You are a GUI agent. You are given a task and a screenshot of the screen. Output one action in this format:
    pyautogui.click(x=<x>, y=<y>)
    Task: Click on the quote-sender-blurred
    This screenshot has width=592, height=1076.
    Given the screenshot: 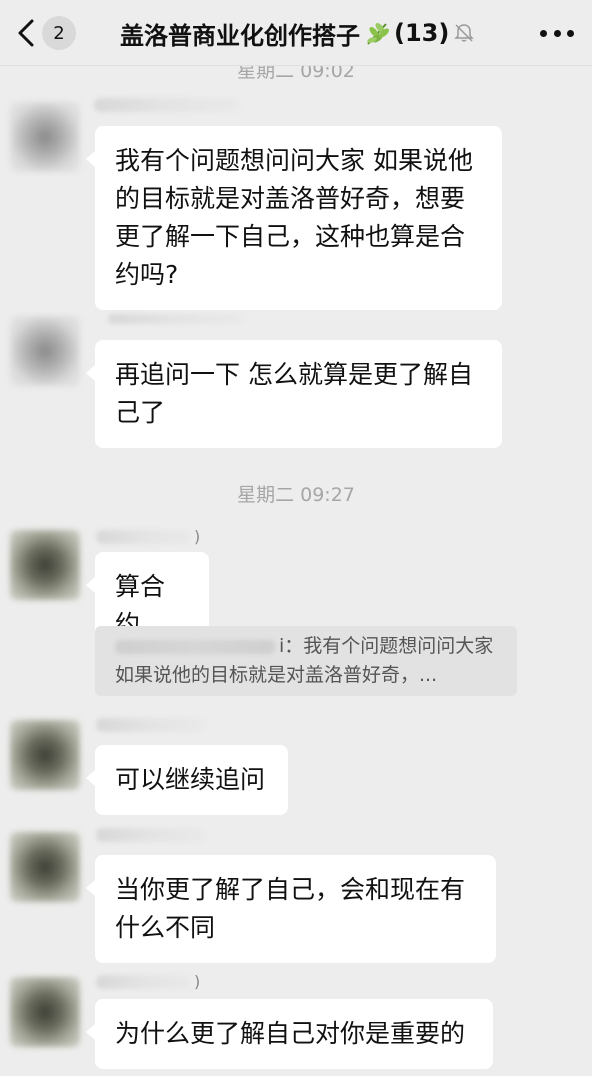 What is the action you would take?
    pyautogui.click(x=195, y=646)
    